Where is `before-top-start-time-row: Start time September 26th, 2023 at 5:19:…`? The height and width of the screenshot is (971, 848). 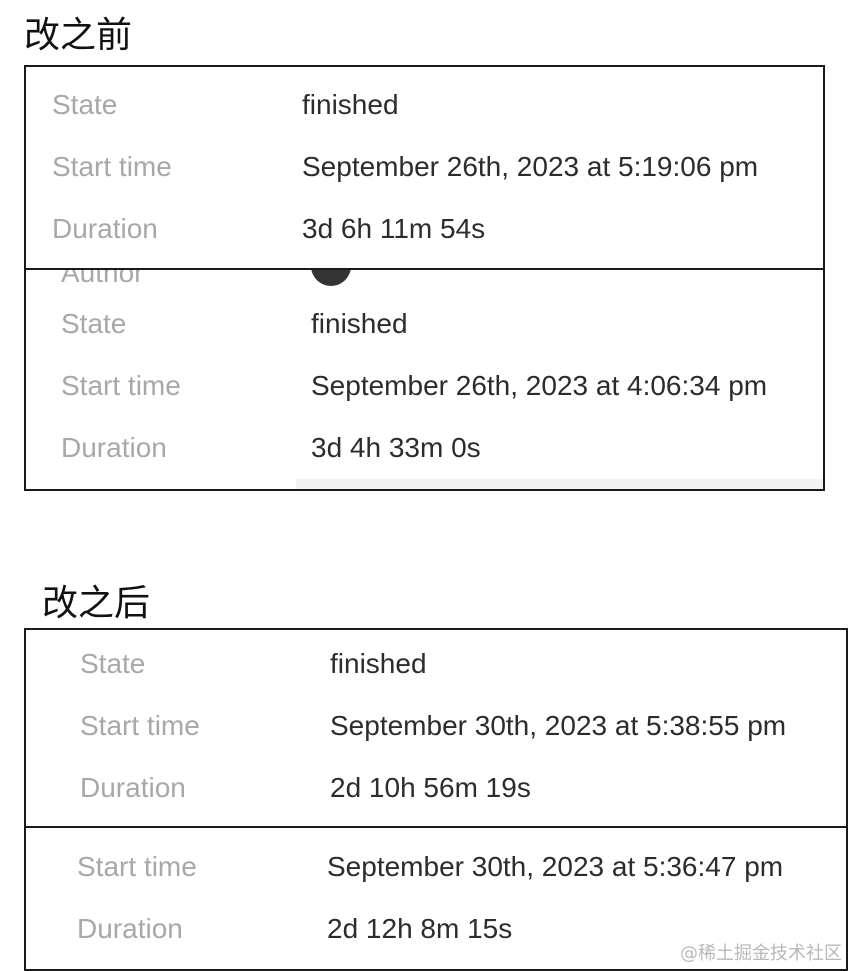 before-top-start-time-row: Start time September 26th, 2023 at 5:19:… is located at coordinates (424, 167).